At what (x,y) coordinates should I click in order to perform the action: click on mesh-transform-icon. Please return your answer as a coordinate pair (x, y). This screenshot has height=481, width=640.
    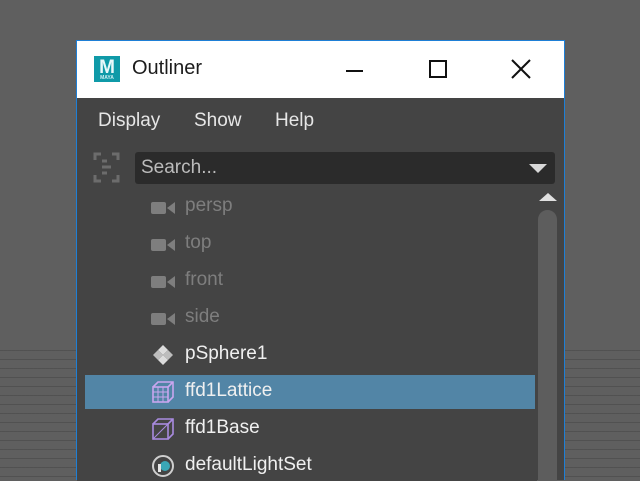
    Looking at the image, I should click on (163, 355).